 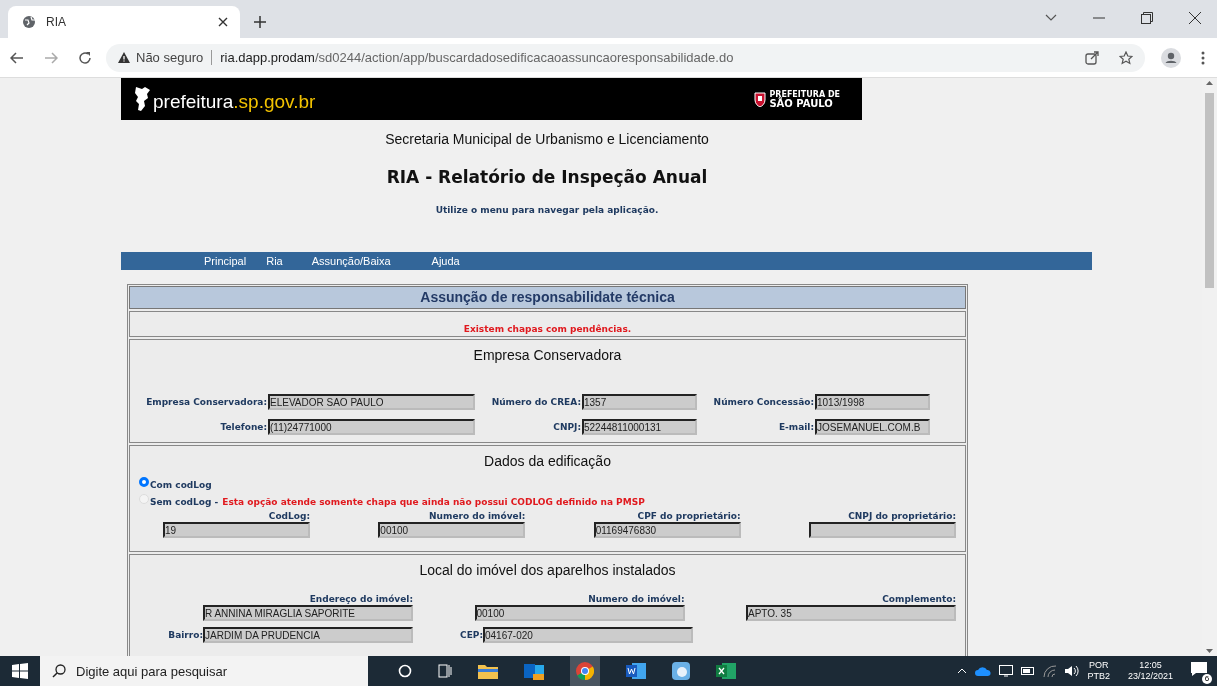 I want to click on star-icon, so click(x=1126, y=57).